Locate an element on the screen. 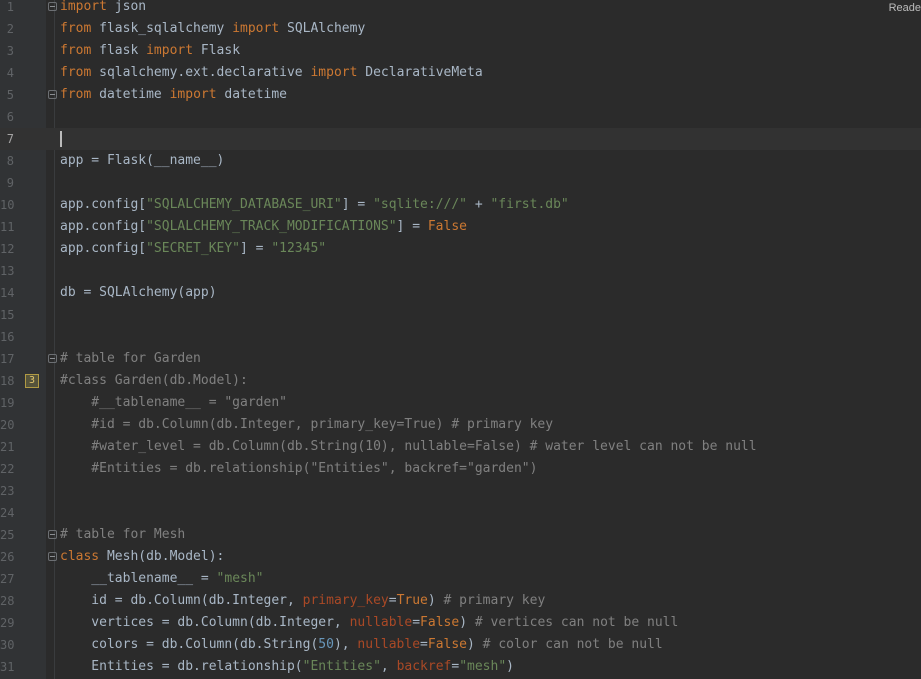 Image resolution: width=921 pixels, height=679 pixels. line-number: 17 is located at coordinates (7, 359).